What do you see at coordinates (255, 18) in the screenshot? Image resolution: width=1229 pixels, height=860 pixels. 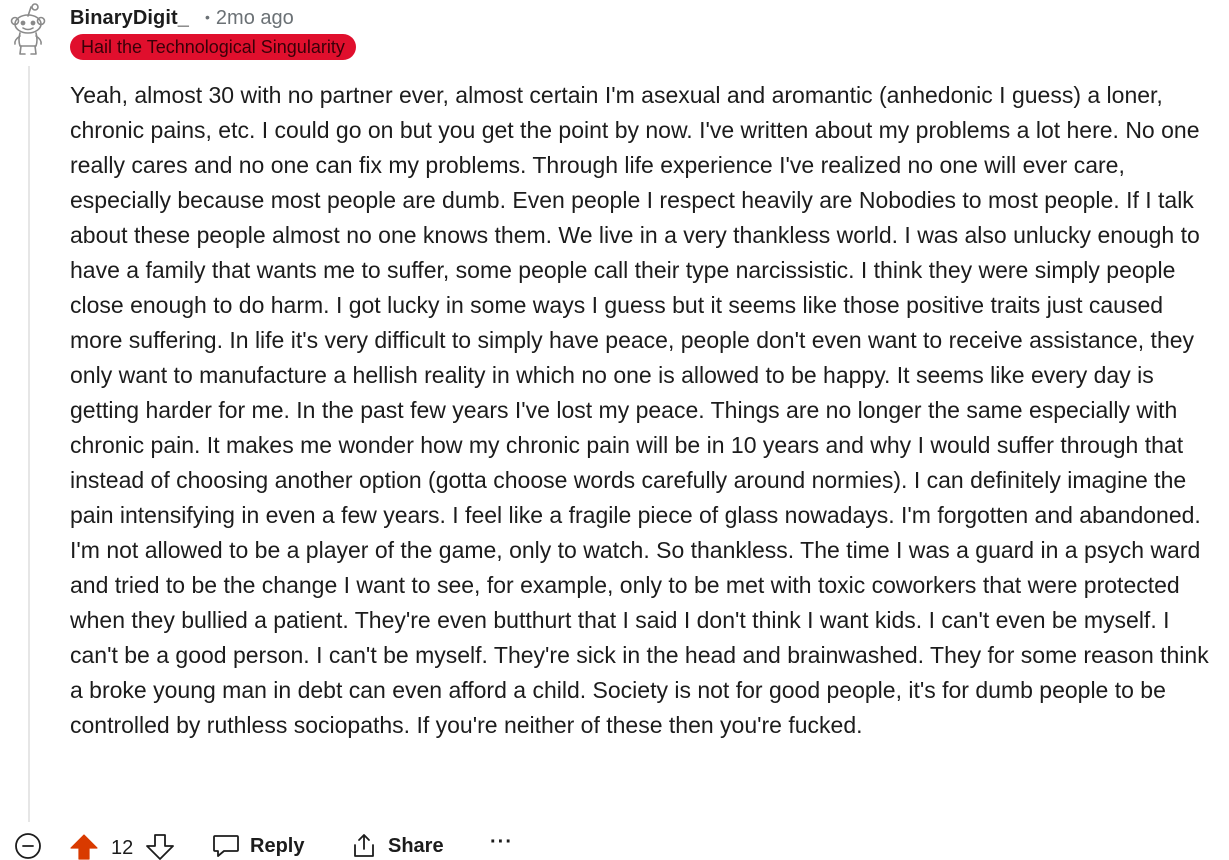 I see `timestamp: 2mo ago` at bounding box center [255, 18].